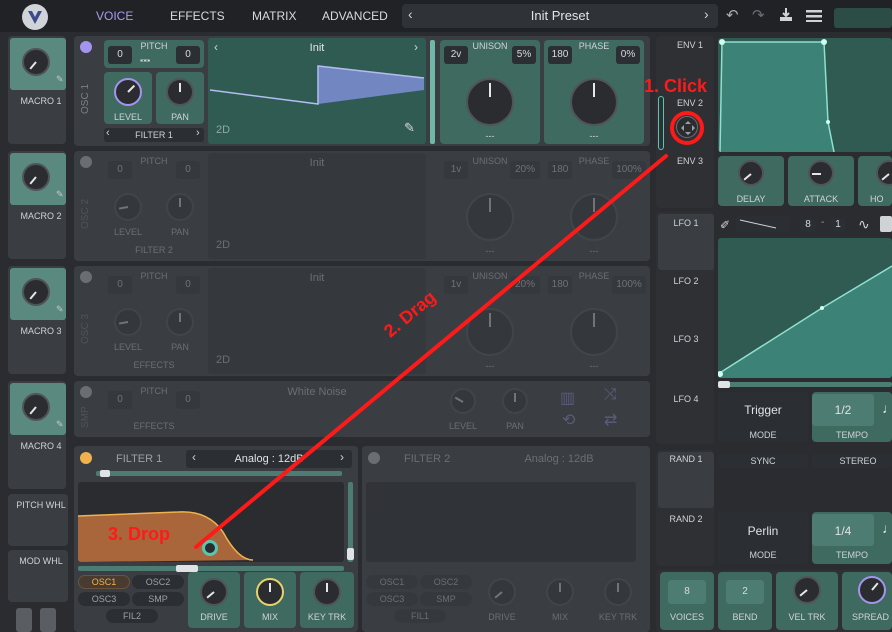  Describe the element at coordinates (145, 60) in the screenshot. I see `osc1-keyboard-icon: ▪▫▪▫▪` at that location.